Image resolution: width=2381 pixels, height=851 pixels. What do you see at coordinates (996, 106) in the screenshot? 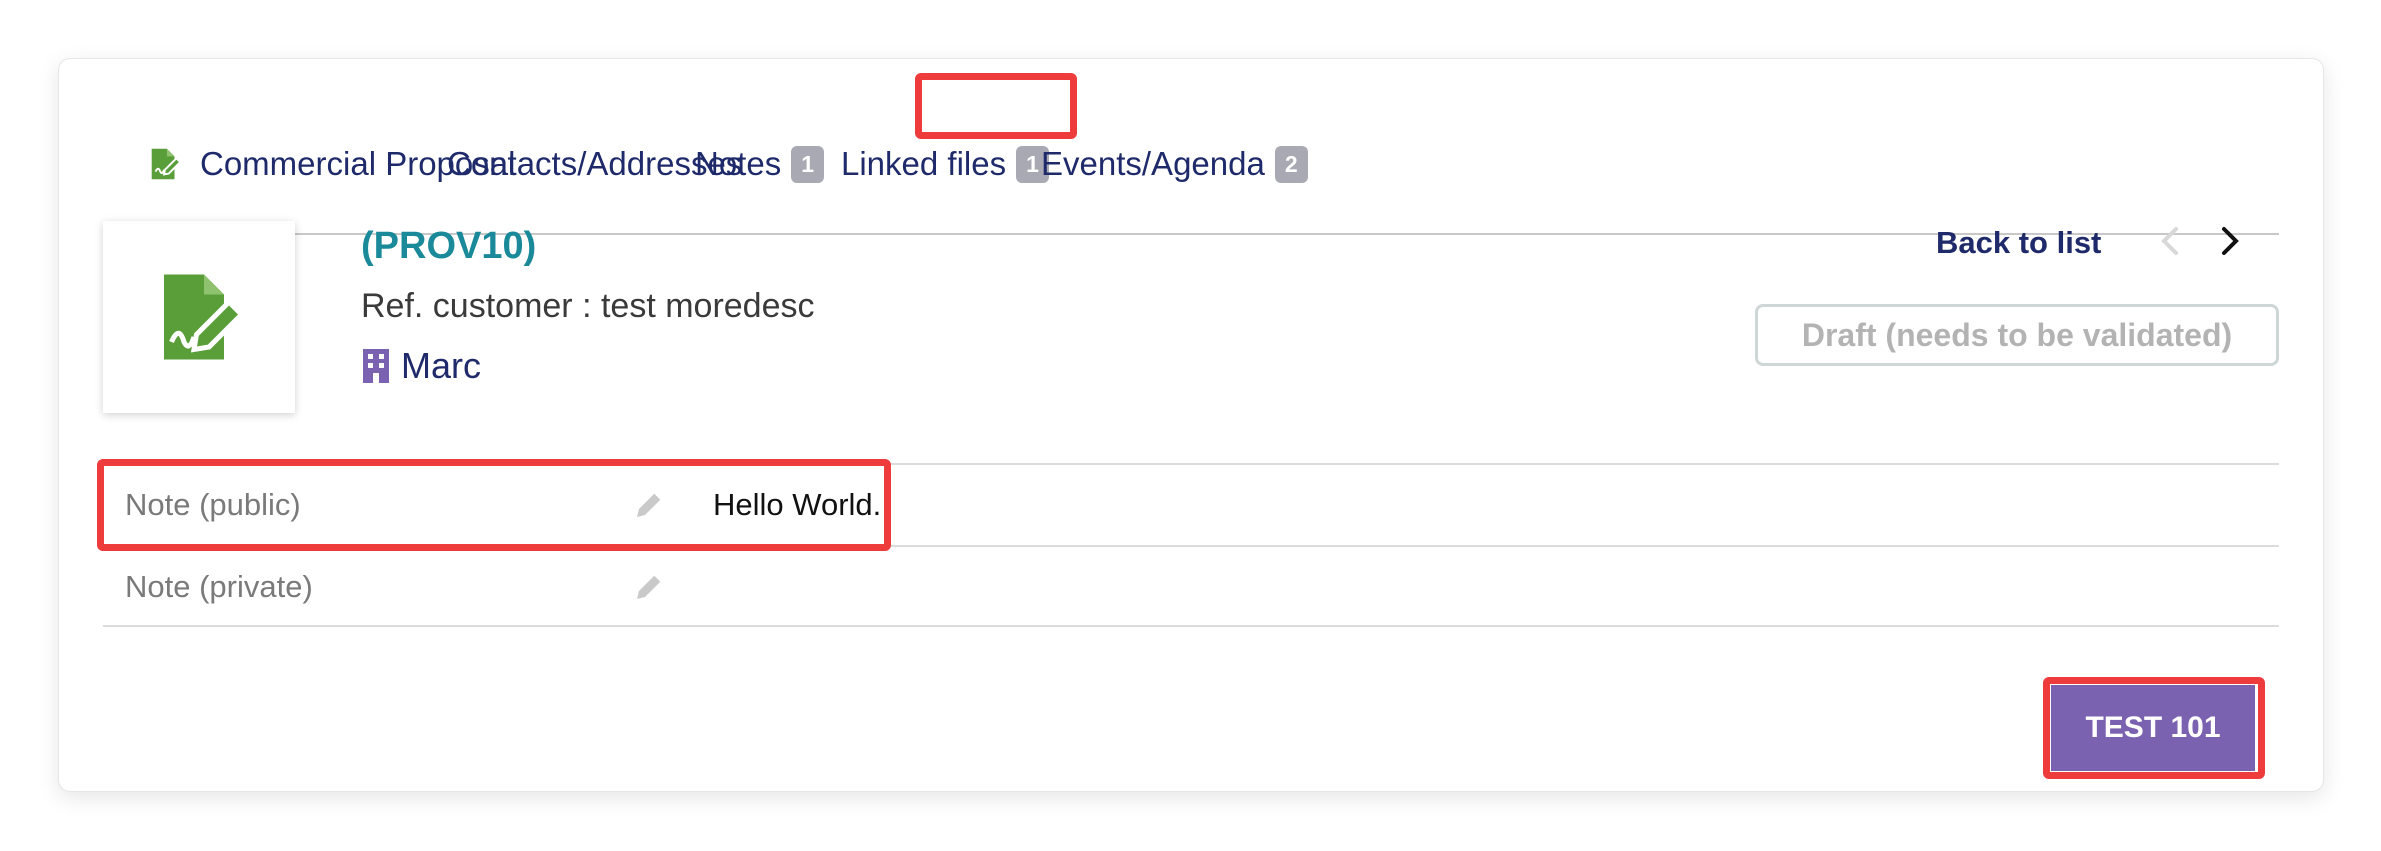
I see `highlight-notes-tab` at bounding box center [996, 106].